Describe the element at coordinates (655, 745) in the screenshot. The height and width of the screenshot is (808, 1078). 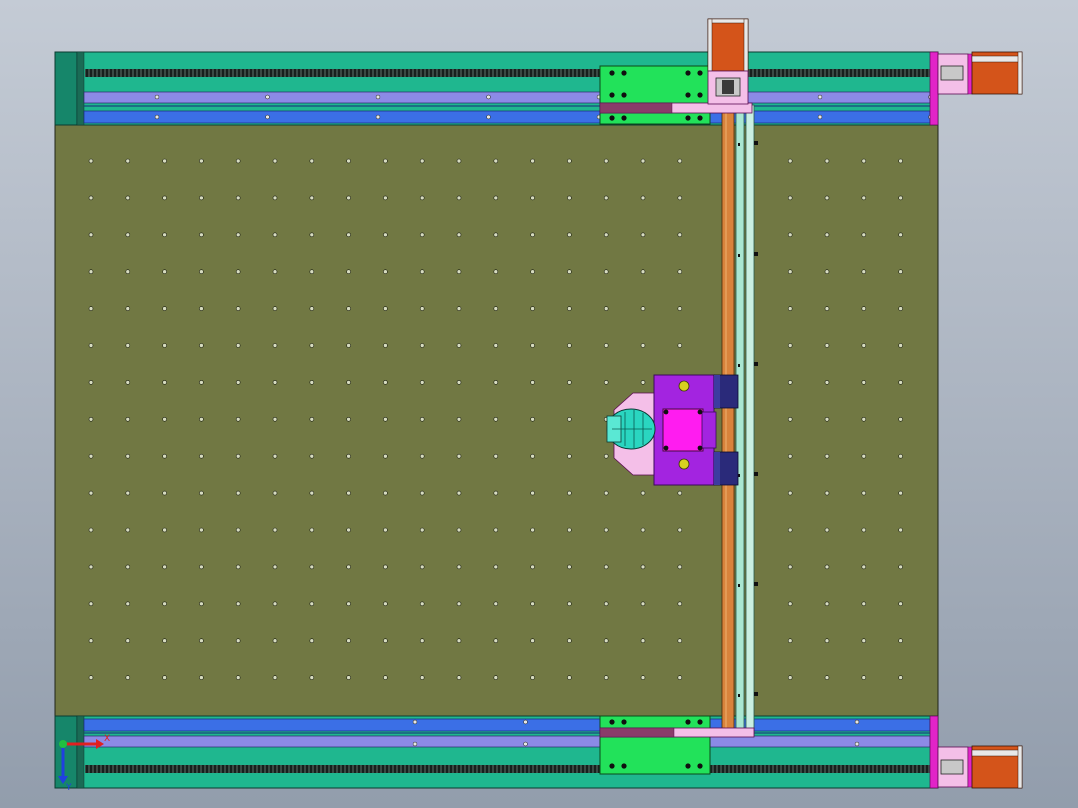
I see `bottom-carriage-block` at that location.